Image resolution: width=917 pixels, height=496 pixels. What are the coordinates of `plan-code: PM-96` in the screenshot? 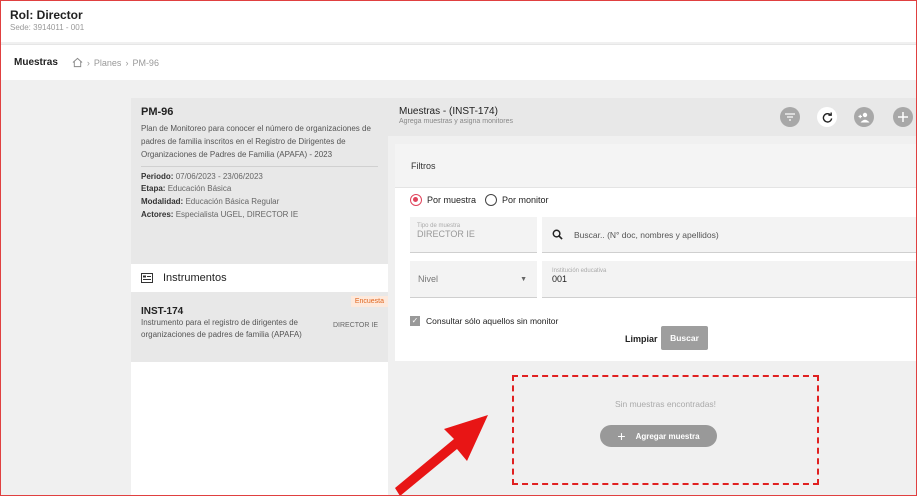 It's located at (157, 112).